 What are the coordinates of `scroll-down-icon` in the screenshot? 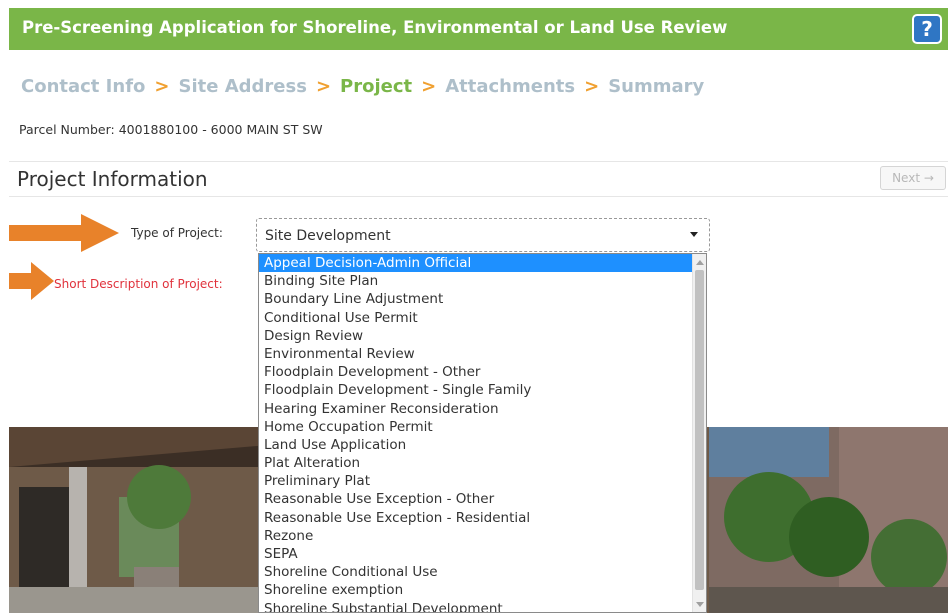 It's located at (700, 604).